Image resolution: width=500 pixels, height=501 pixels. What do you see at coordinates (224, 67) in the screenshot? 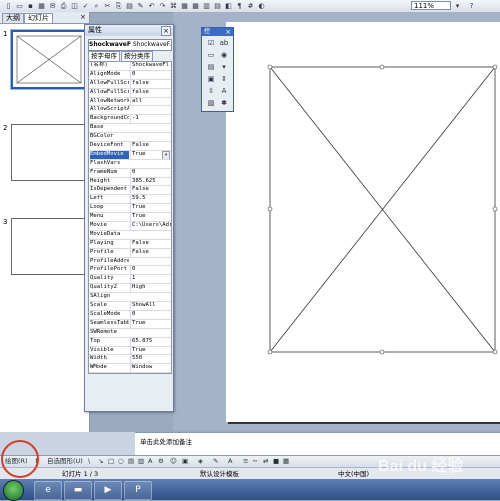
I see `combo-box-icon: ▾` at bounding box center [224, 67].